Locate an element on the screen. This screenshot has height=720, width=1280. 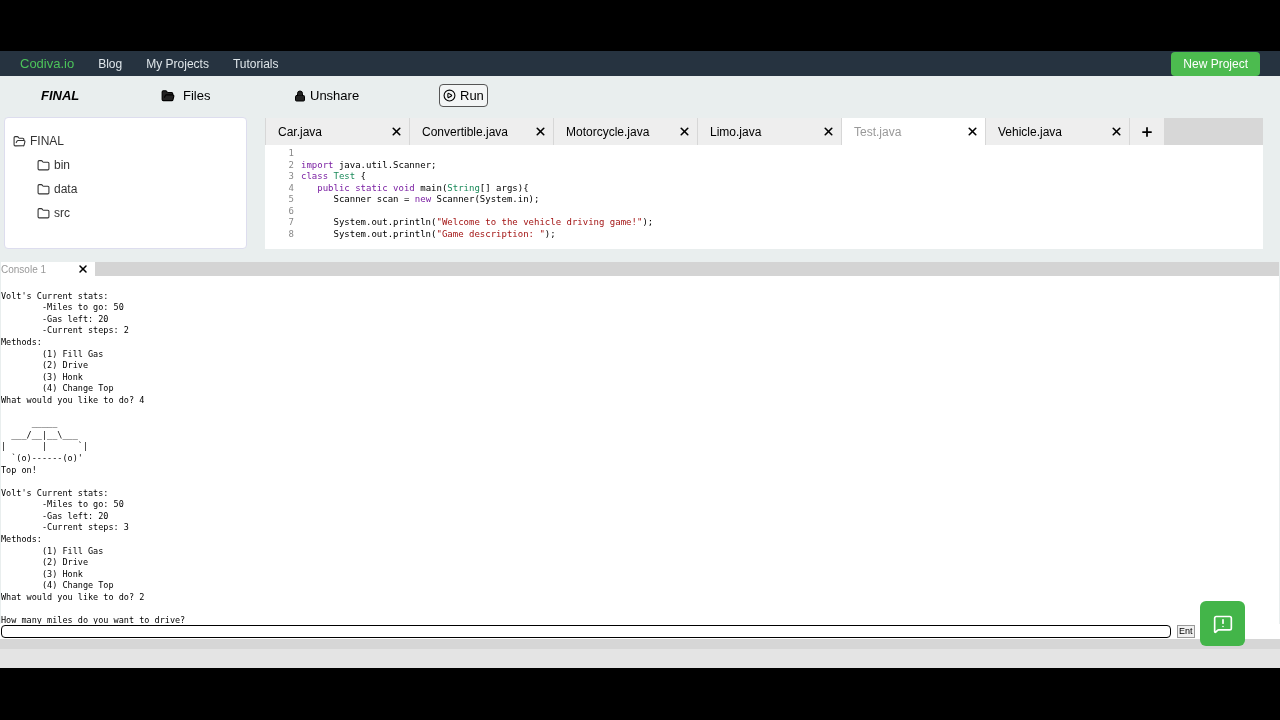
console-line: How many miles do you want to drive? is located at coordinates (94, 619).